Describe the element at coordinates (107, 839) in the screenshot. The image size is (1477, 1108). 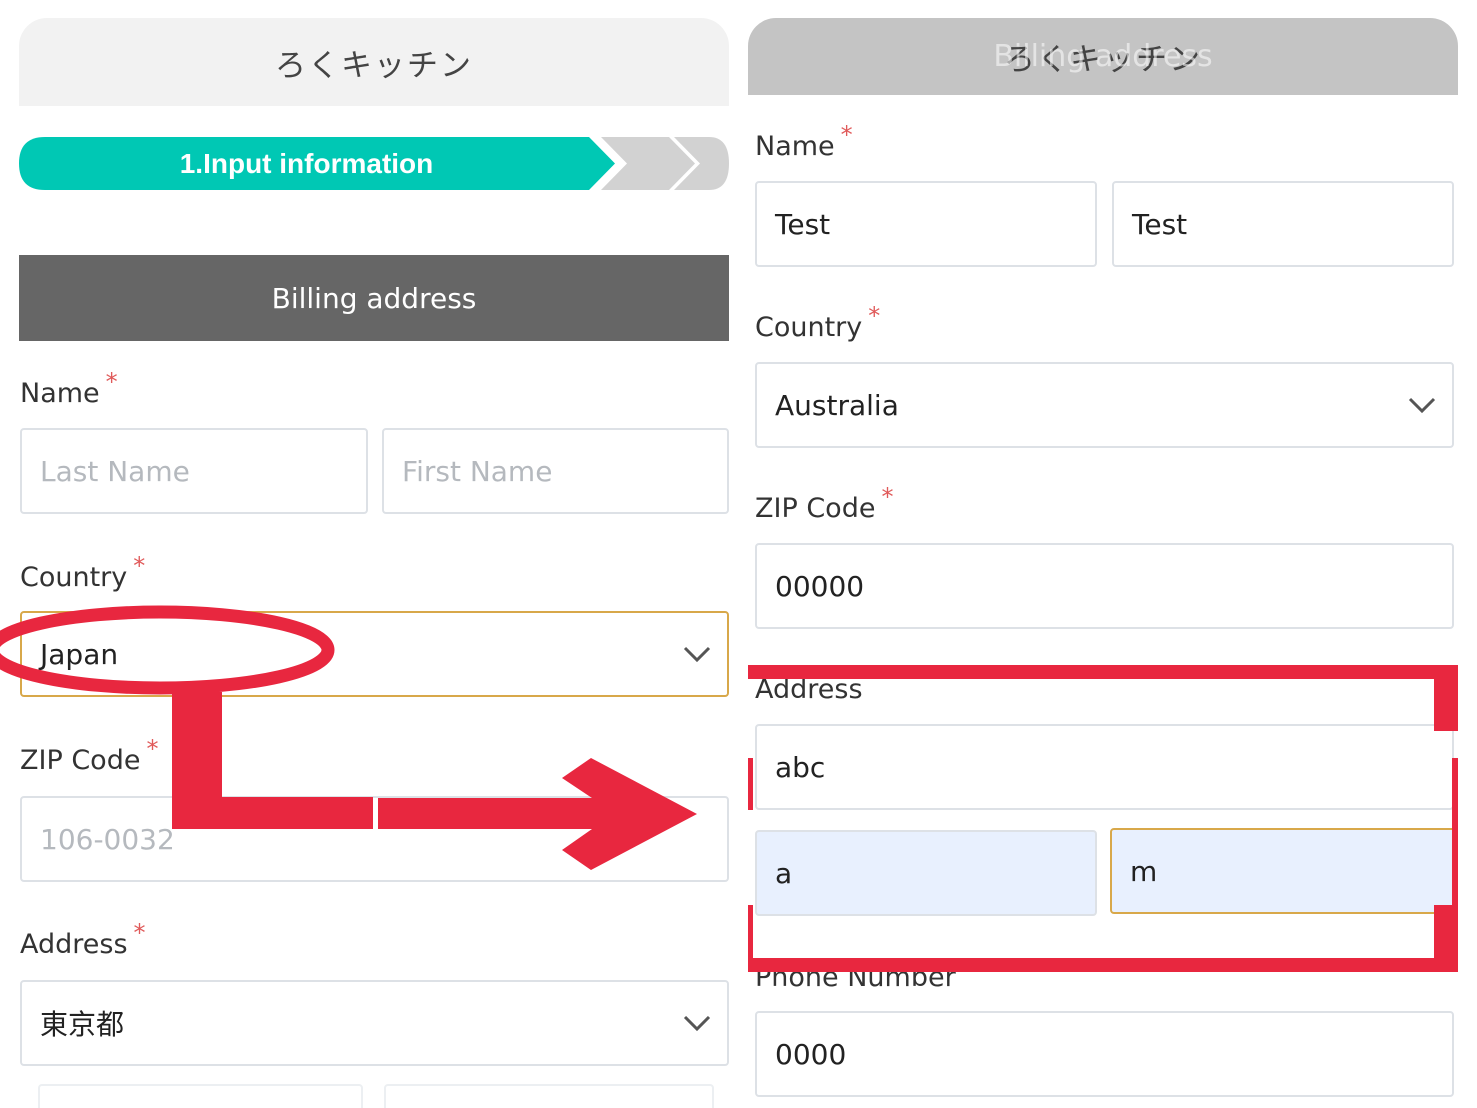
I see `zip-placeholder: 106-0032` at that location.